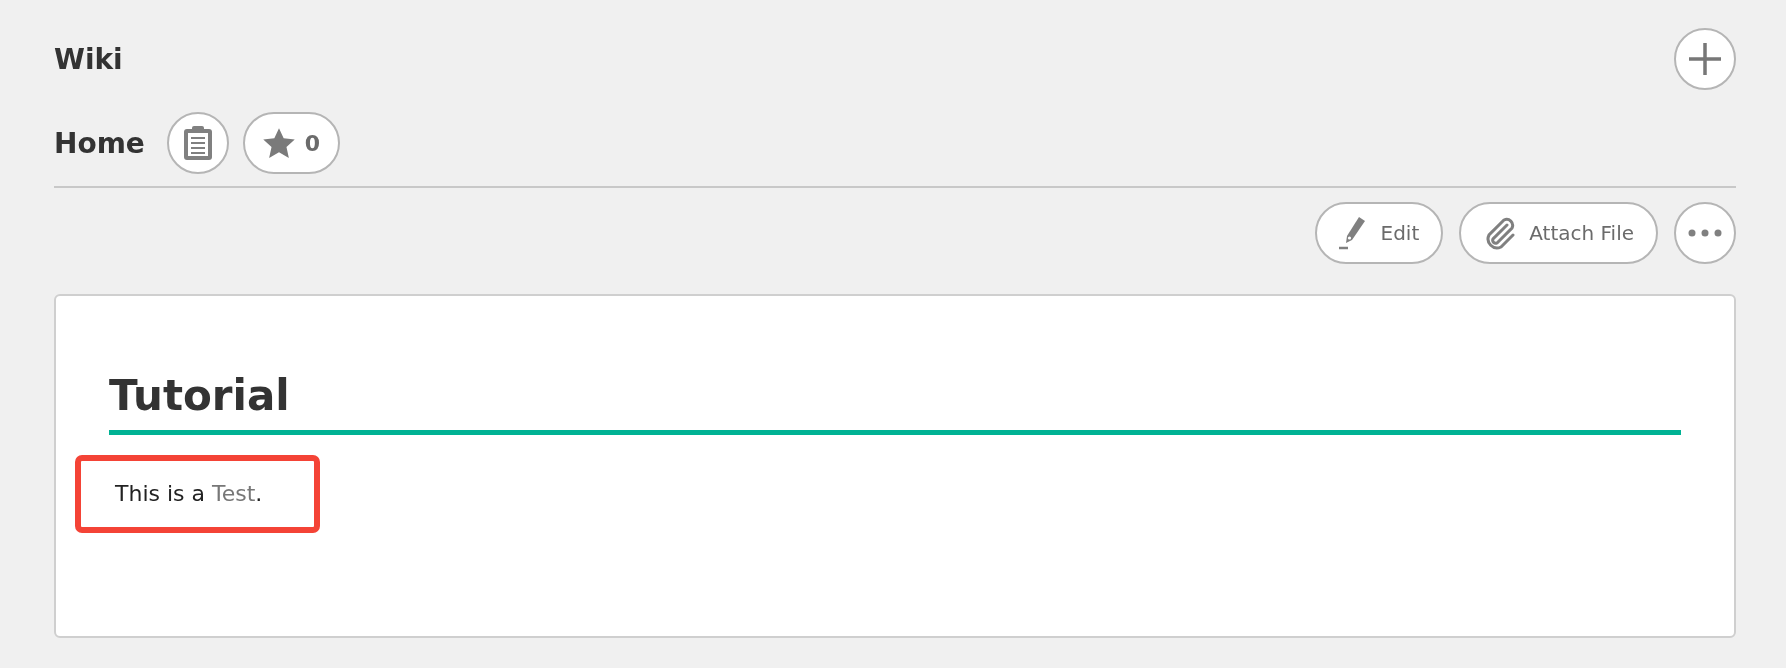  What do you see at coordinates (278, 143) in the screenshot?
I see `star-icon` at bounding box center [278, 143].